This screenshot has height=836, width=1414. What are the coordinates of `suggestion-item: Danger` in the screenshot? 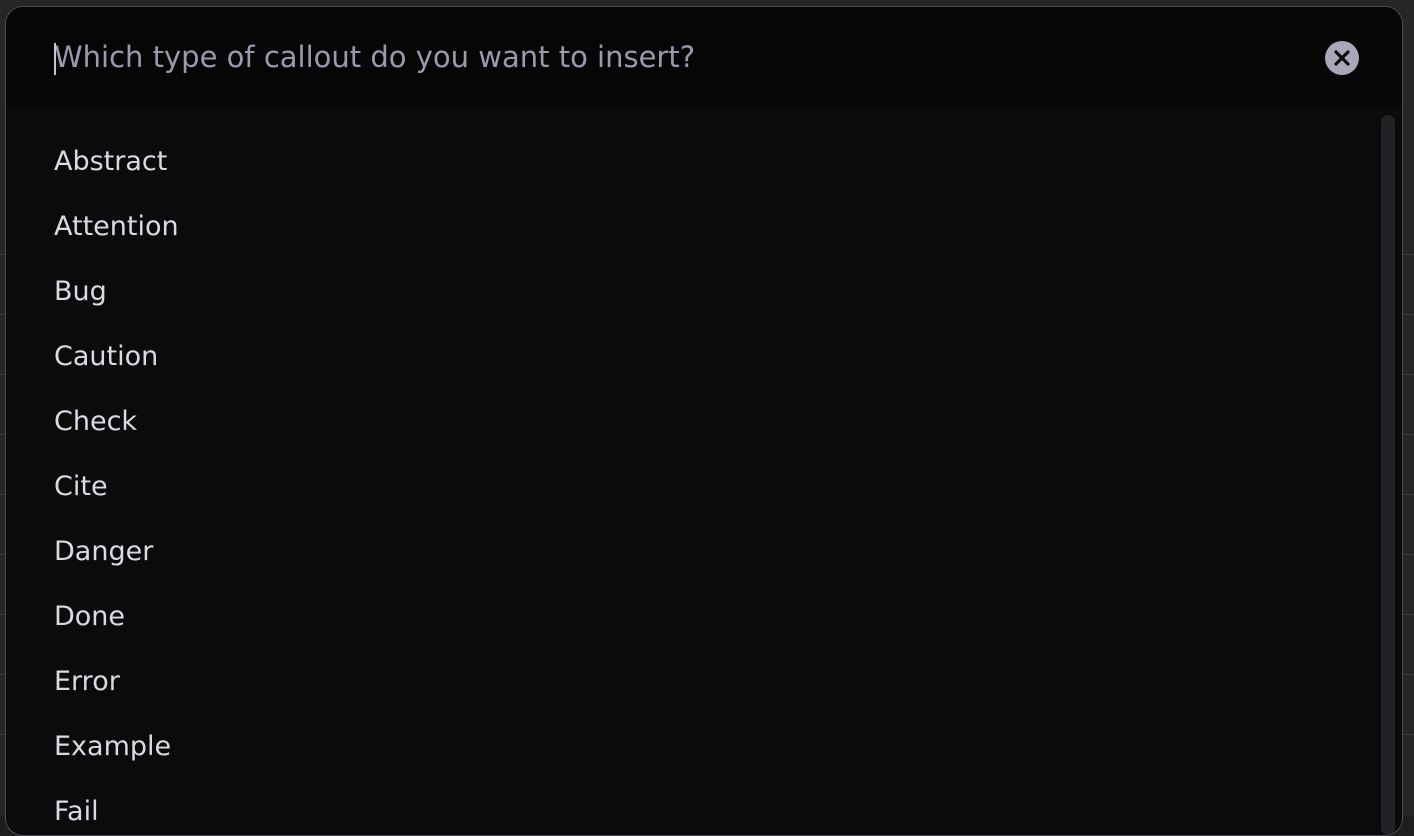 It's located at (103, 552).